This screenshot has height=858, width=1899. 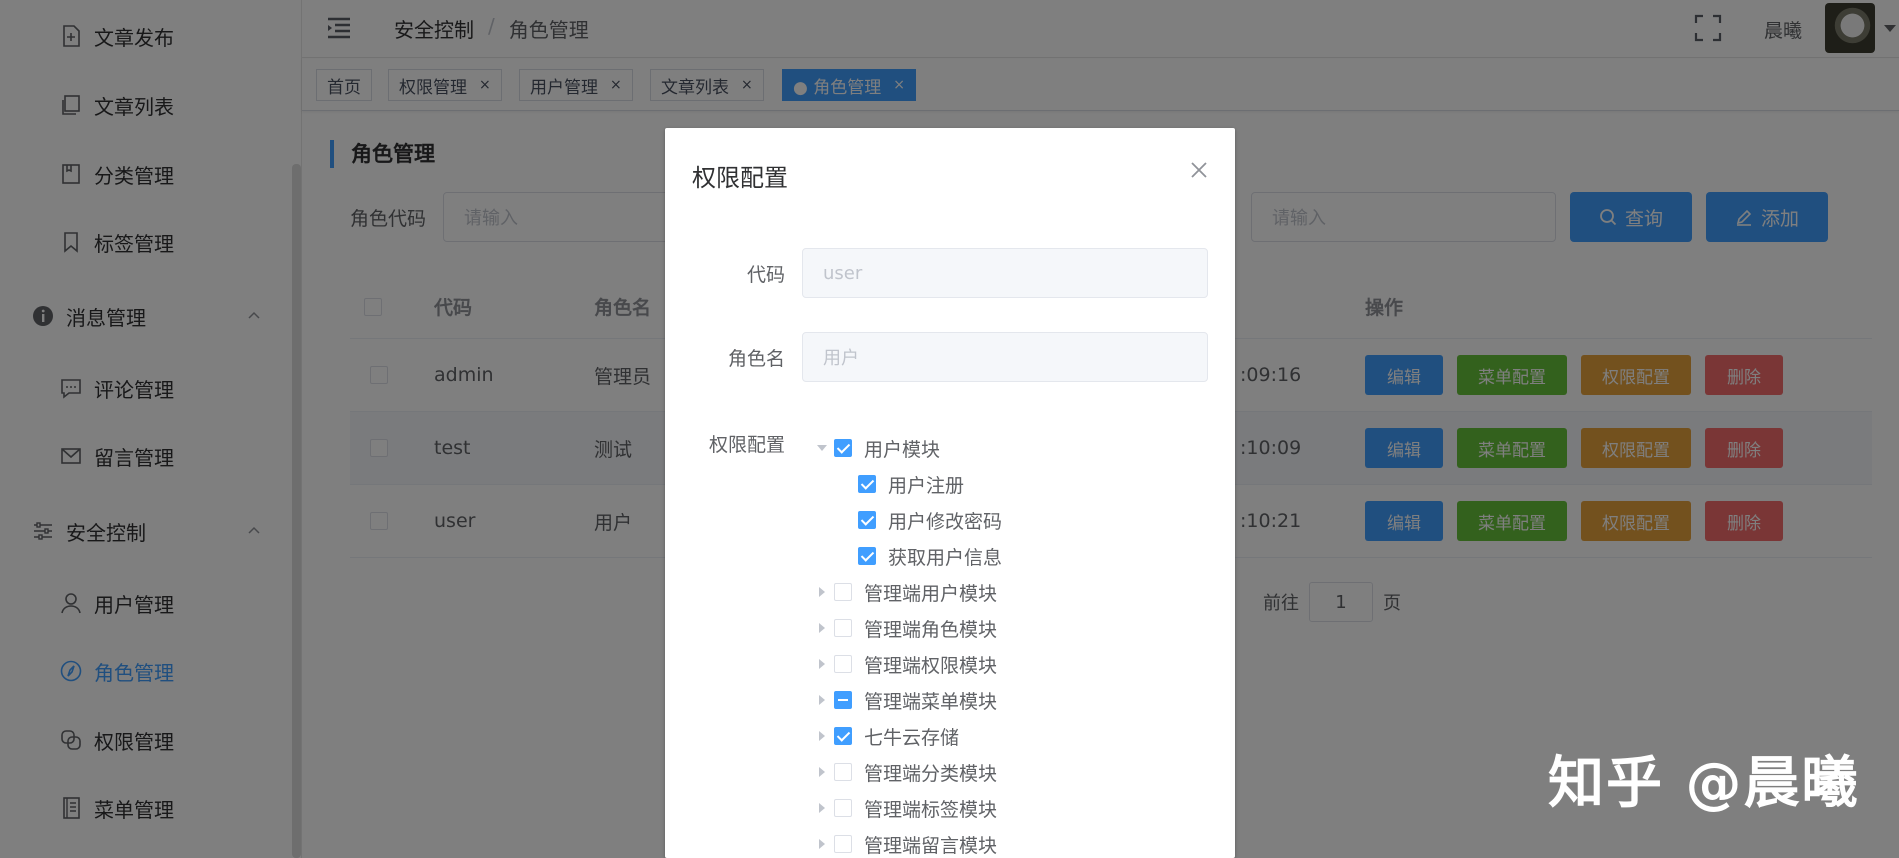 I want to click on caret-down-icon, so click(x=822, y=448).